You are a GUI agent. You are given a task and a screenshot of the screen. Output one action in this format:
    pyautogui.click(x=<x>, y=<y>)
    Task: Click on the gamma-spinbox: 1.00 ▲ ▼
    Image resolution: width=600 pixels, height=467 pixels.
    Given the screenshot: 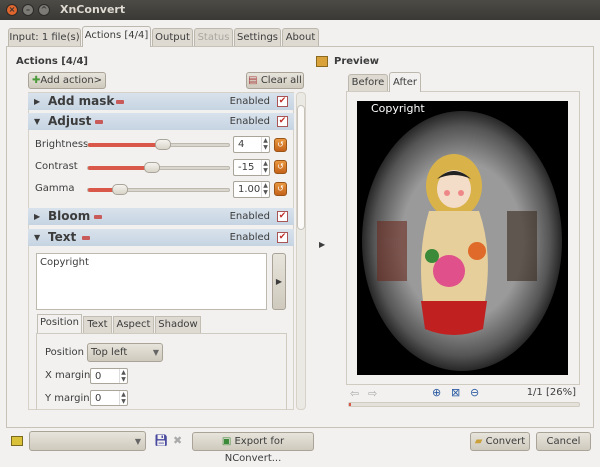 What is the action you would take?
    pyautogui.click(x=251, y=189)
    